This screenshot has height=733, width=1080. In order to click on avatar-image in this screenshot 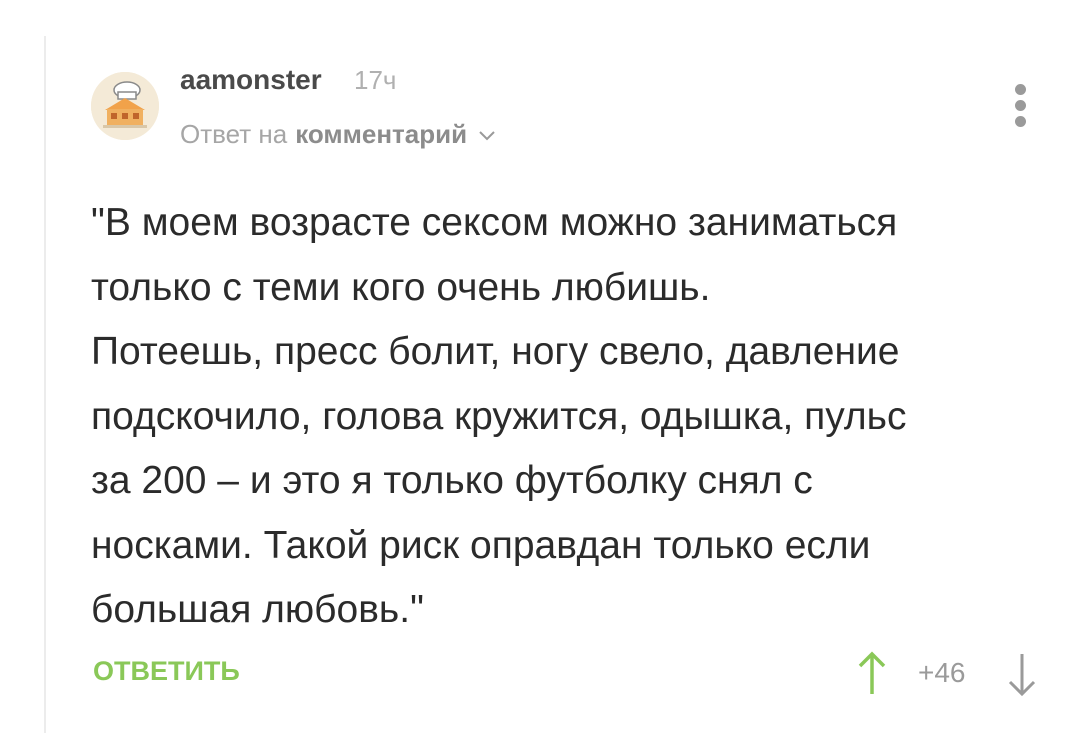, I will do `click(125, 106)`.